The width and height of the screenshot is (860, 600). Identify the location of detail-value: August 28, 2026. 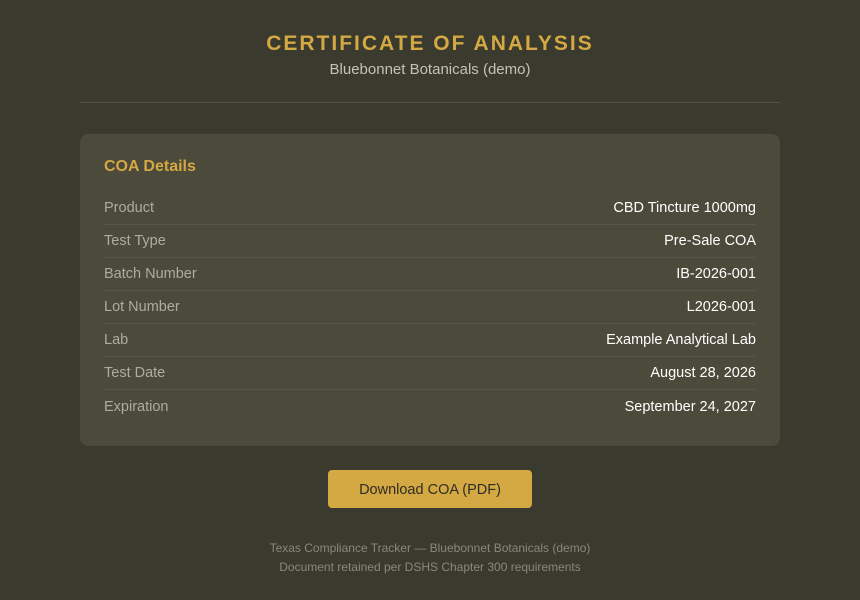
(703, 373).